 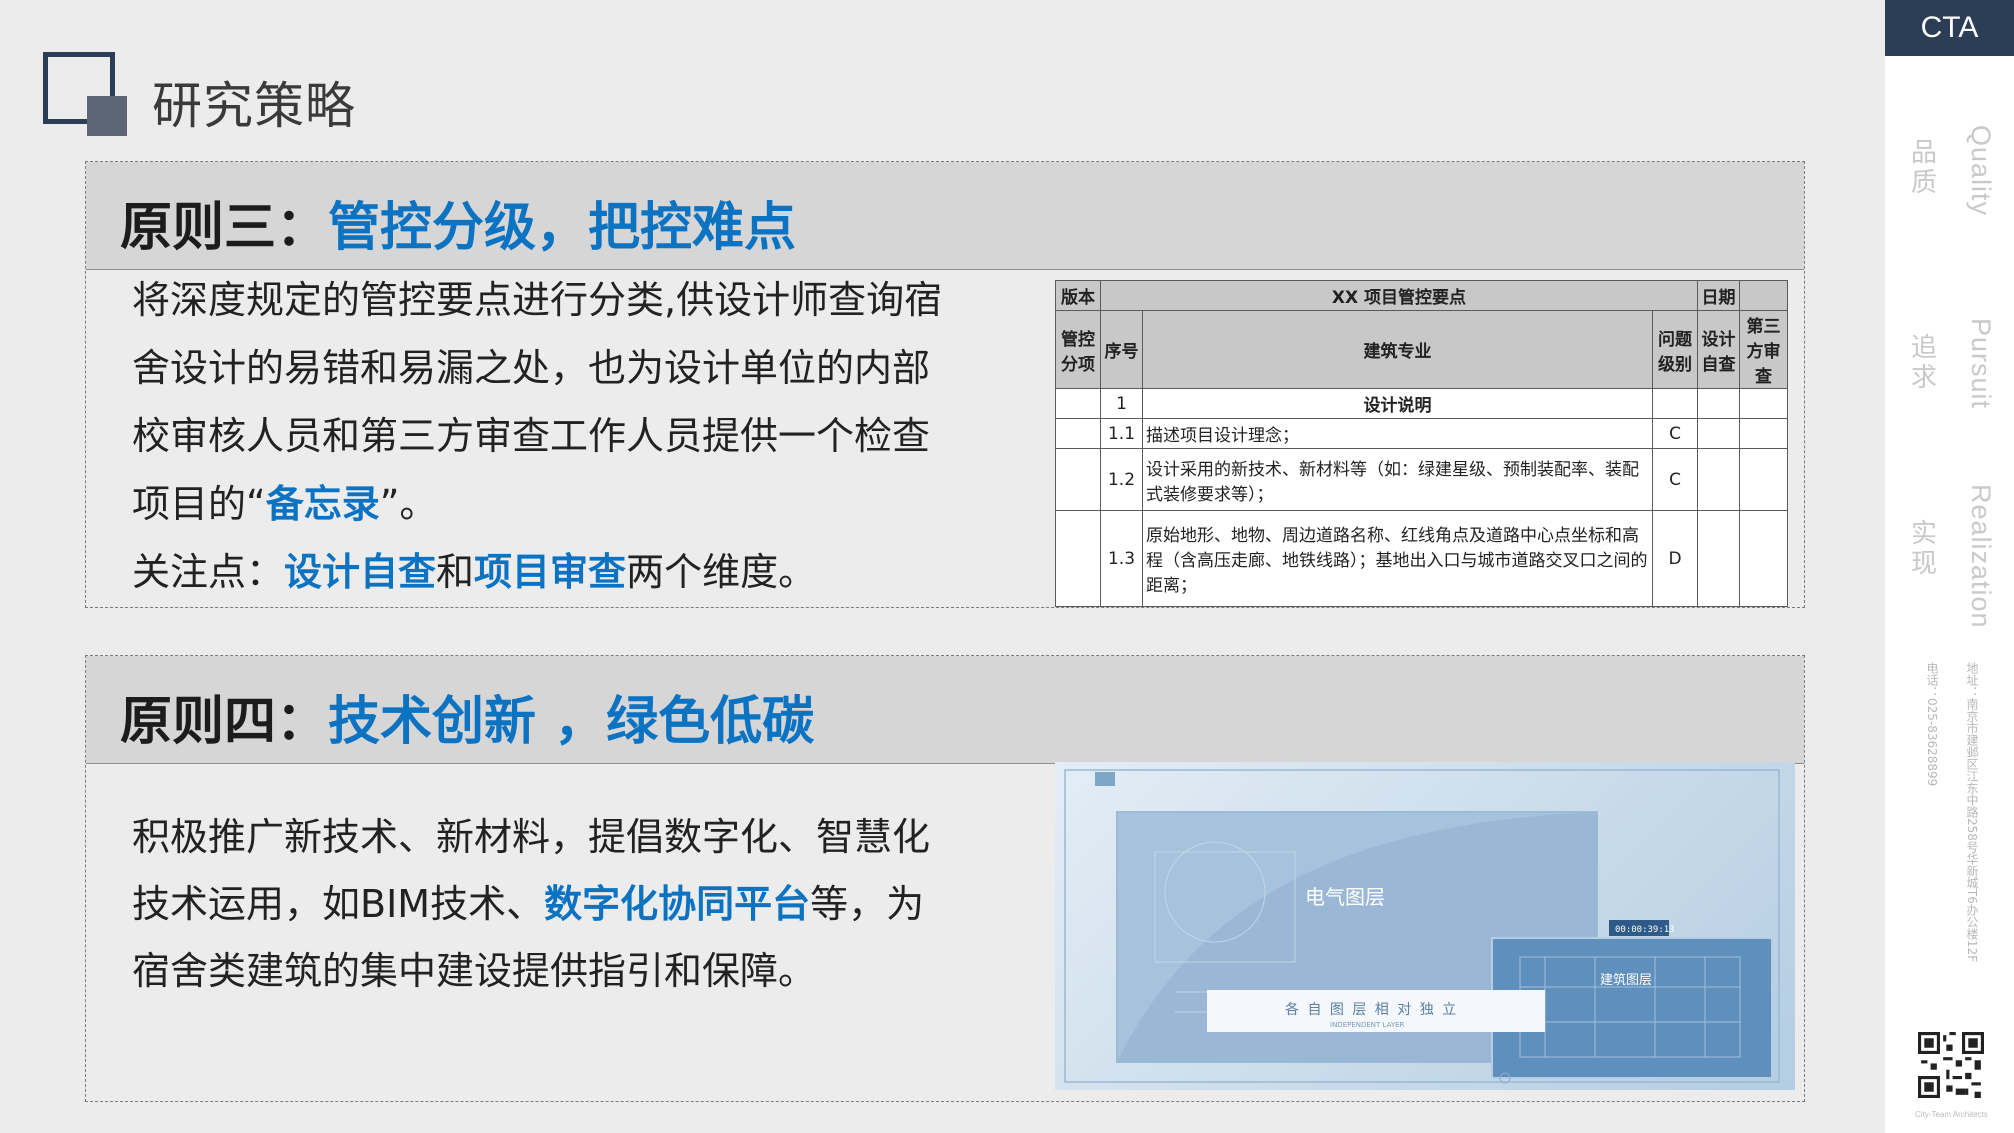 I want to click on table-date-cell: 日期, so click(x=1718, y=295).